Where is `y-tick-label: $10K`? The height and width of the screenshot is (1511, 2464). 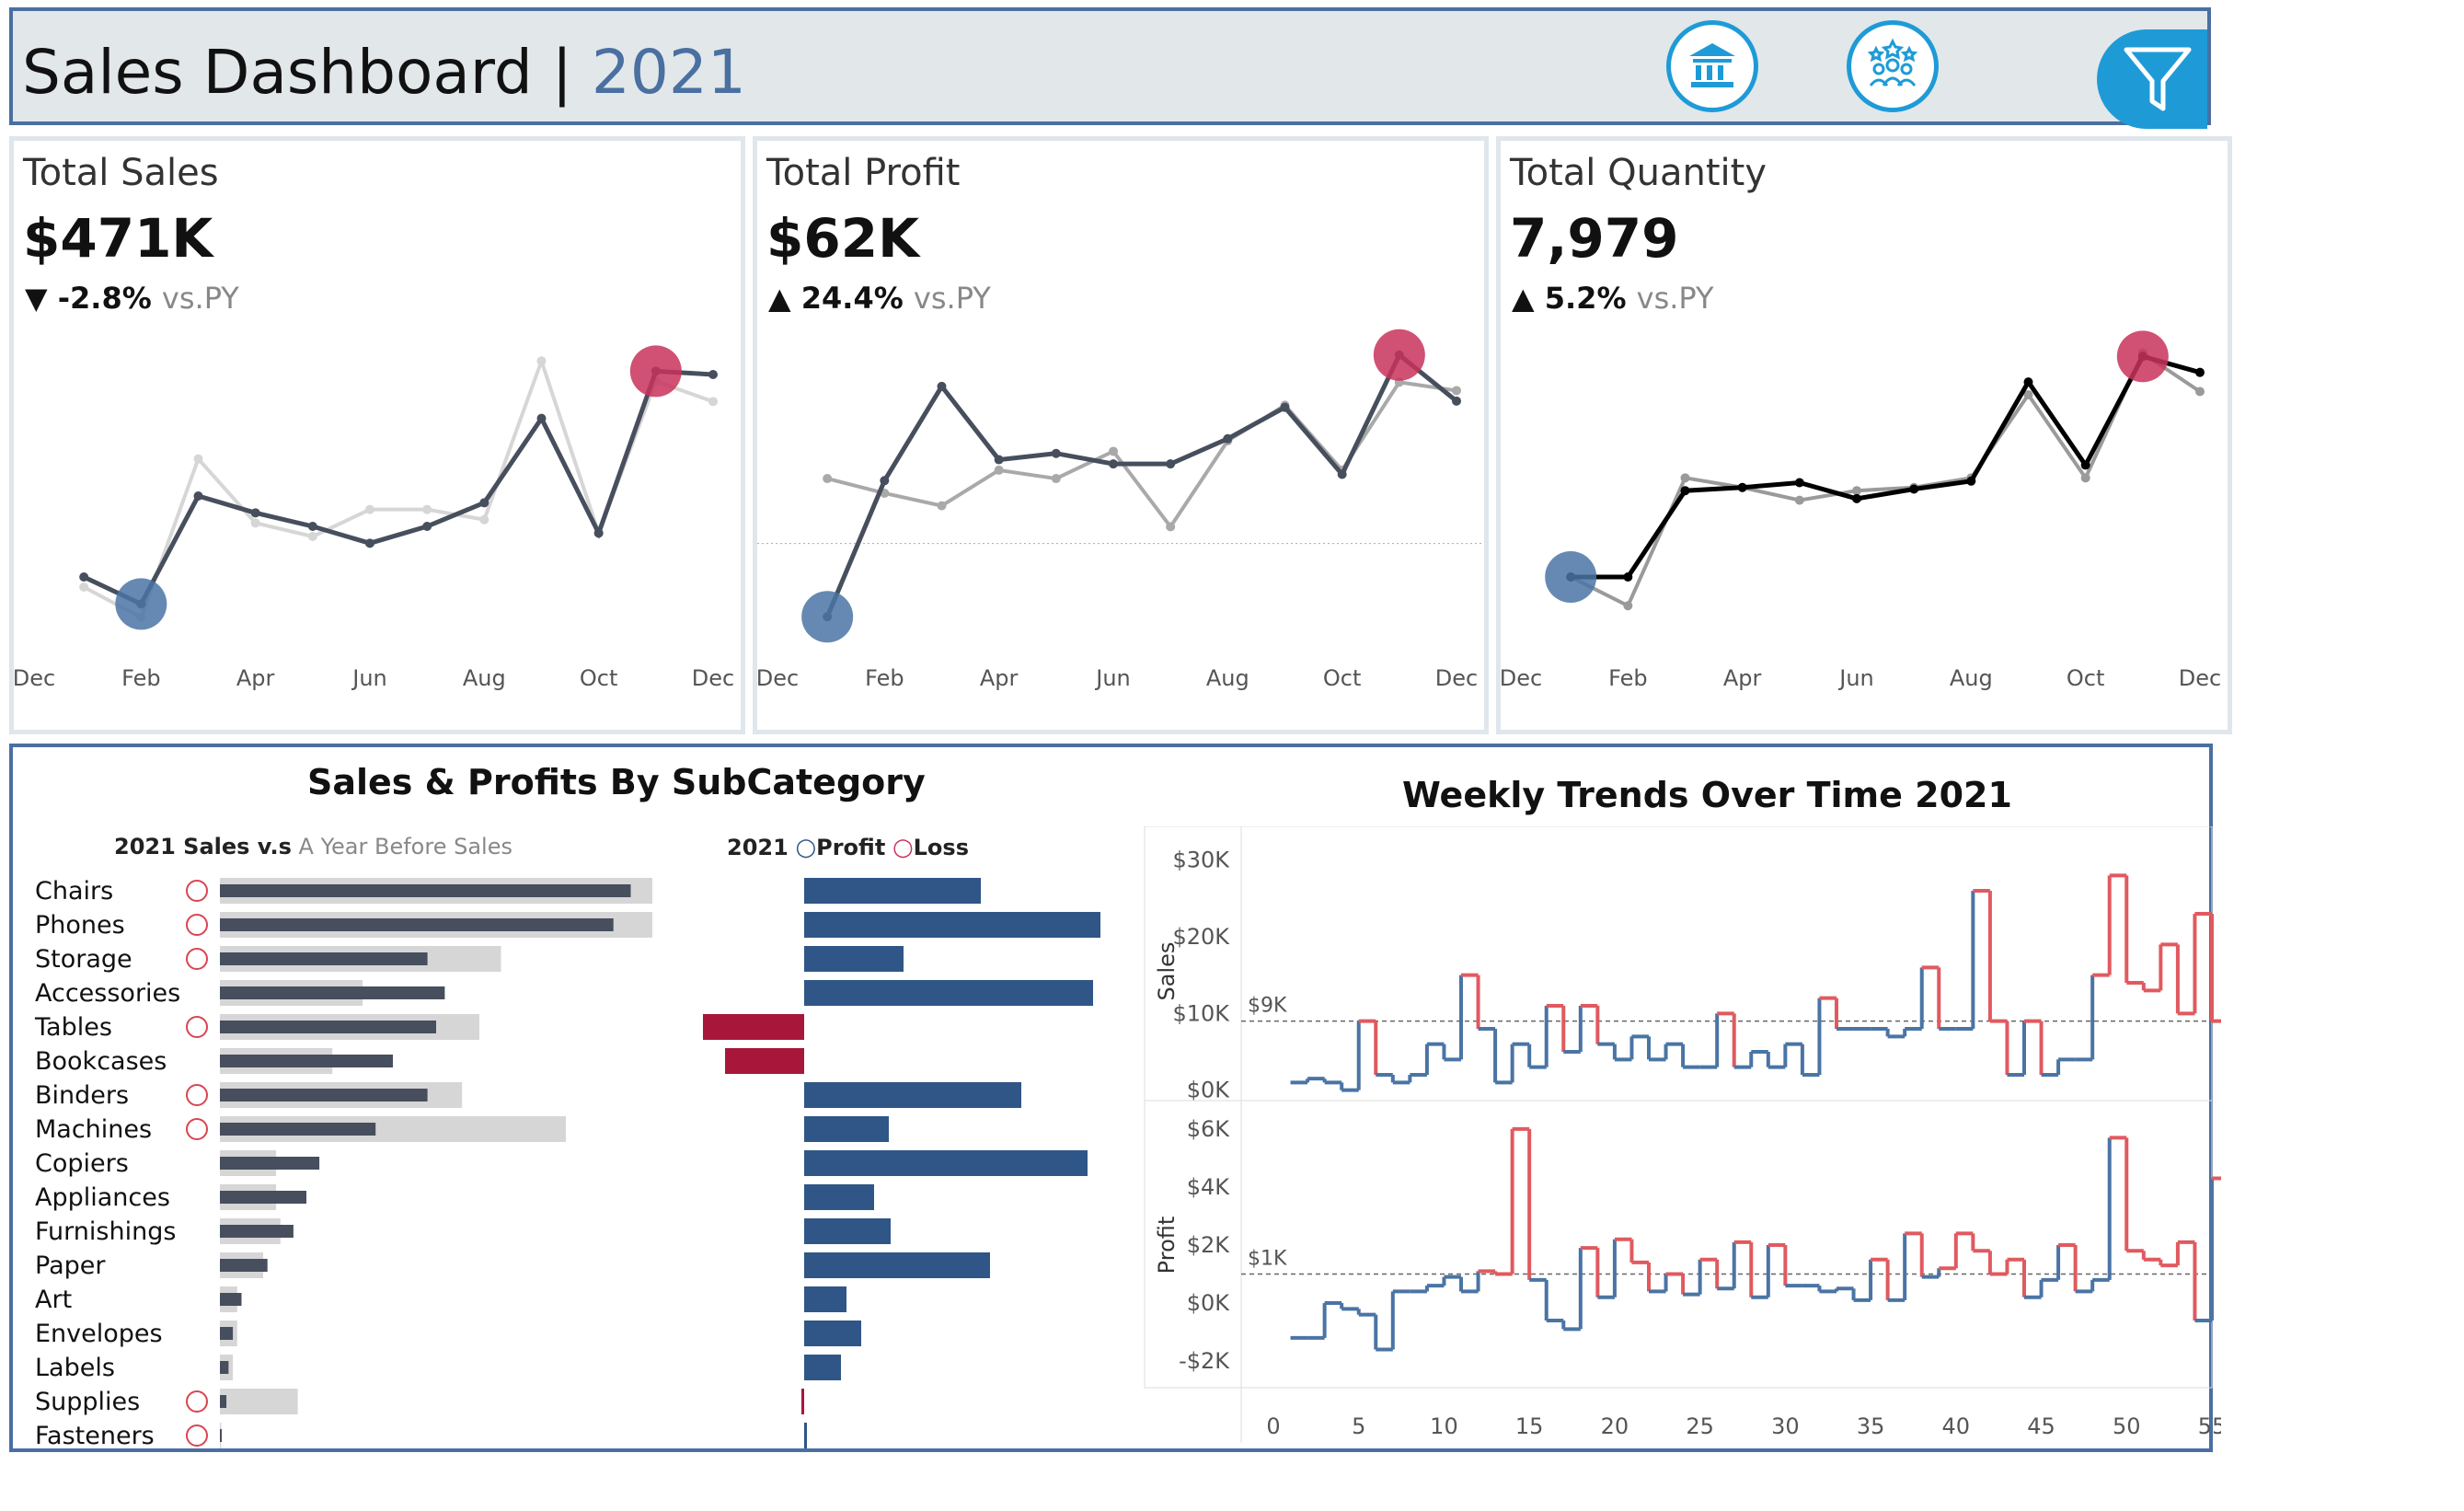 y-tick-label: $10K is located at coordinates (1201, 1013).